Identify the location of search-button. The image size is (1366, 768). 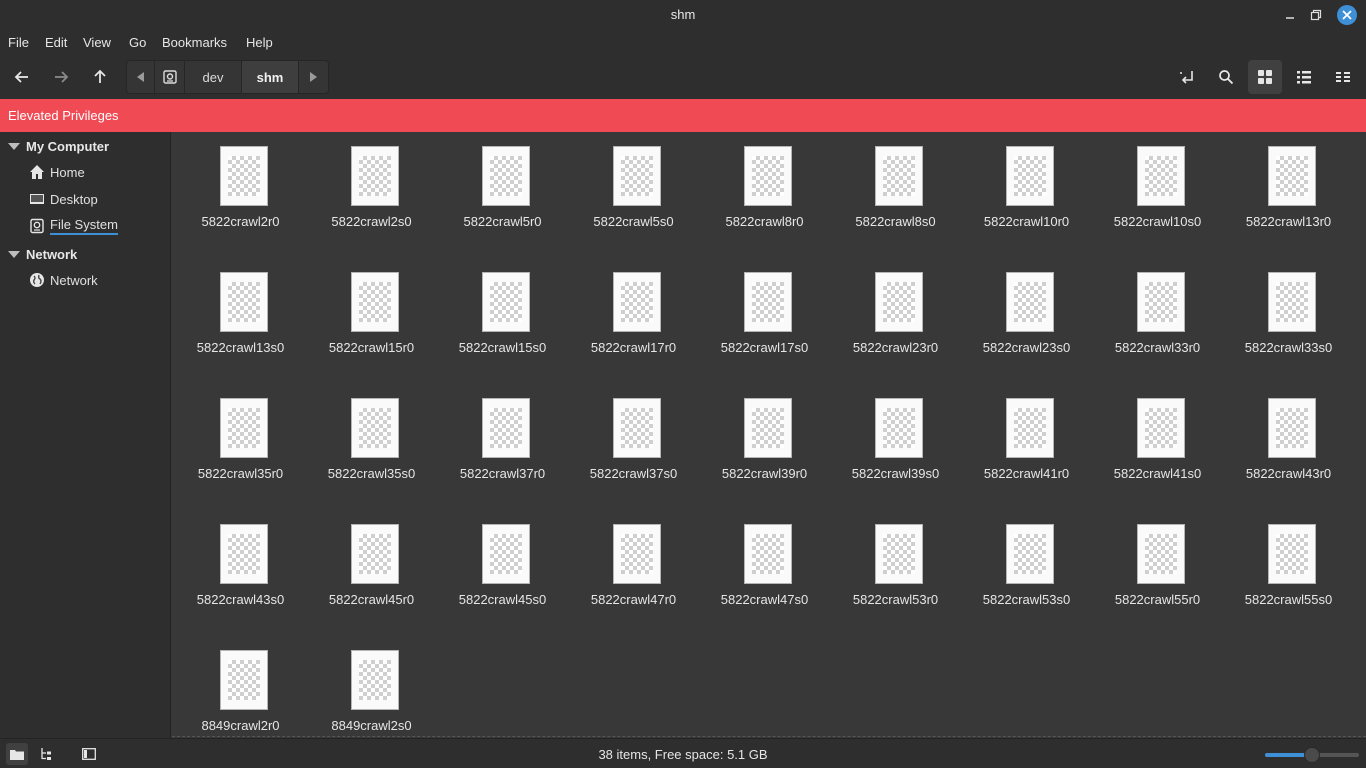
(1226, 77).